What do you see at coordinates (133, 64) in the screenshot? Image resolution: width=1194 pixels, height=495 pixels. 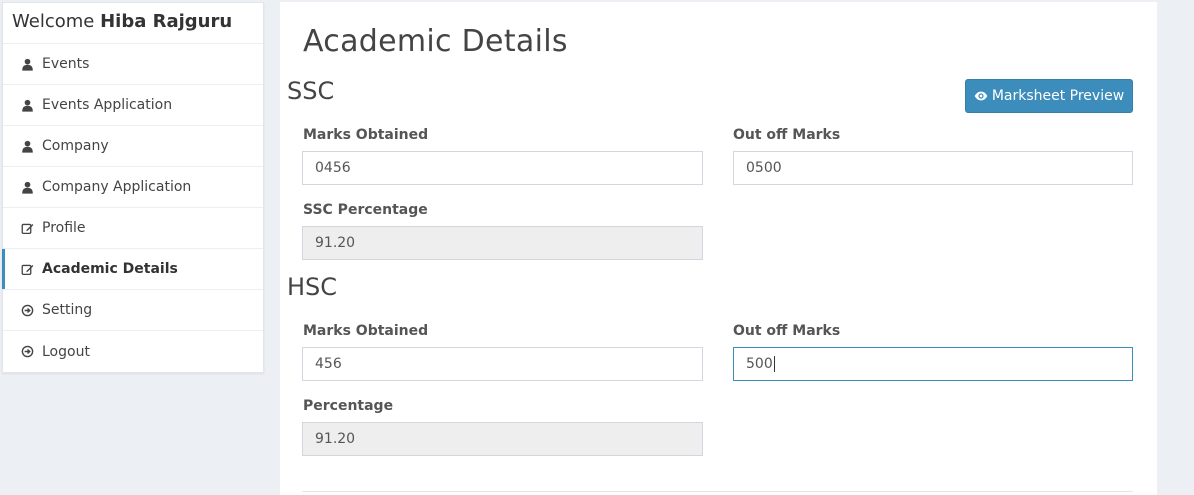 I see `sidebar-item-events: Events` at bounding box center [133, 64].